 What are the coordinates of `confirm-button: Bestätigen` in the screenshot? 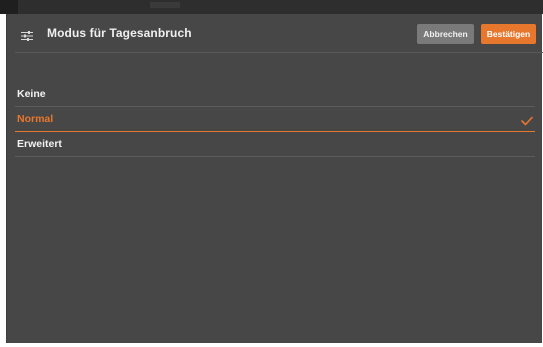 It's located at (508, 34).